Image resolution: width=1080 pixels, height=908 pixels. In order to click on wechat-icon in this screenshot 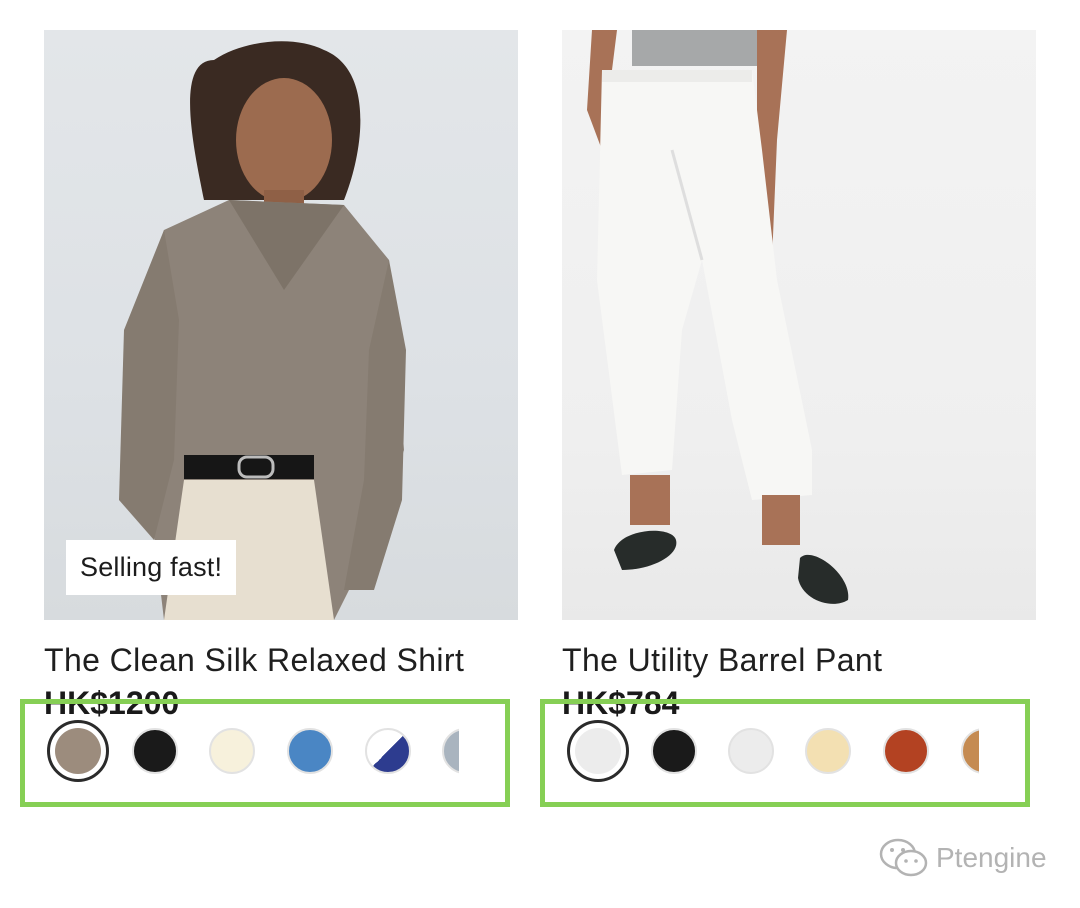, I will do `click(903, 857)`.